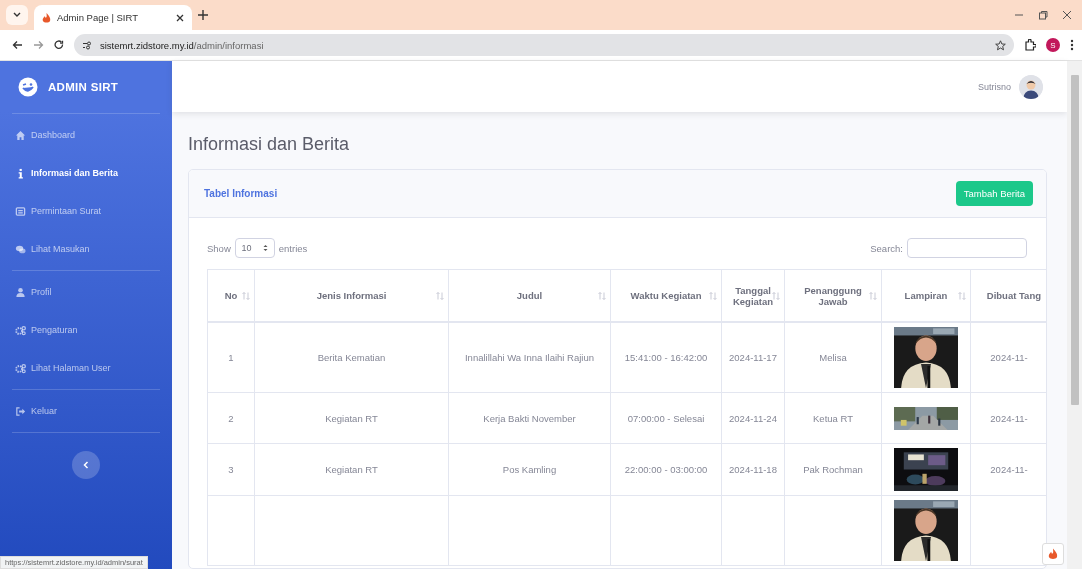 This screenshot has height=569, width=1082. Describe the element at coordinates (529, 469) in the screenshot. I see `table-cell: Pos Kamling` at that location.